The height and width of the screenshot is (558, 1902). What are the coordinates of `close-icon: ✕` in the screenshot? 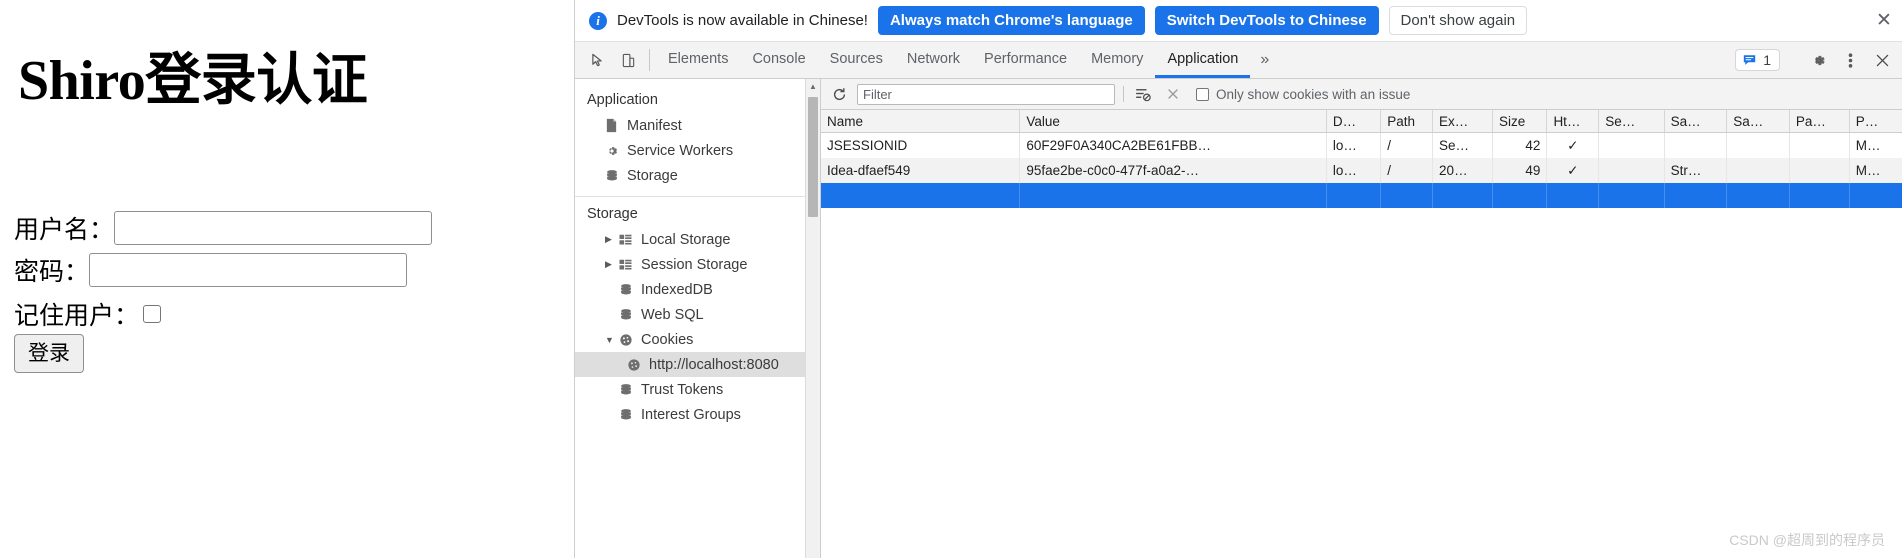 It's located at (1884, 21).